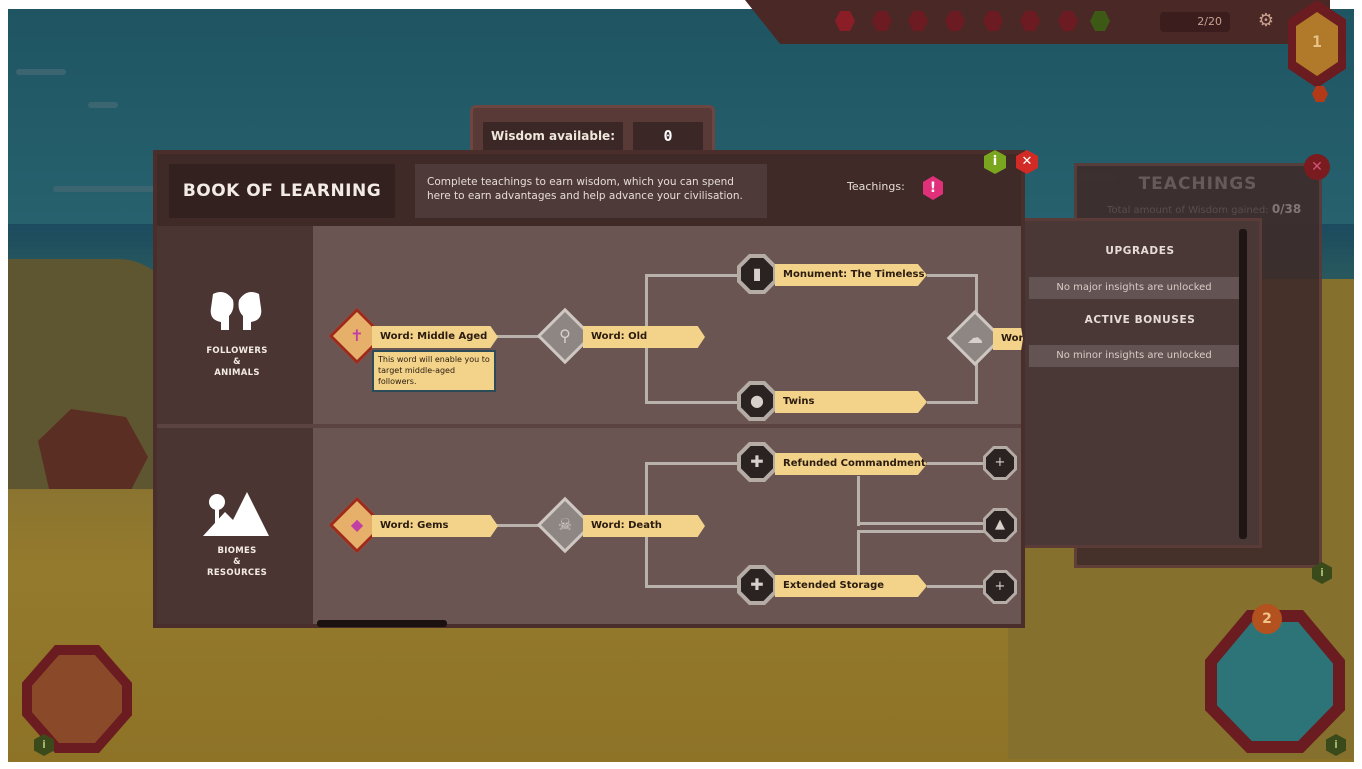 The width and height of the screenshot is (1362, 769). What do you see at coordinates (237, 362) in the screenshot?
I see `followers-label: FOLLOWERS & ANIMALS` at bounding box center [237, 362].